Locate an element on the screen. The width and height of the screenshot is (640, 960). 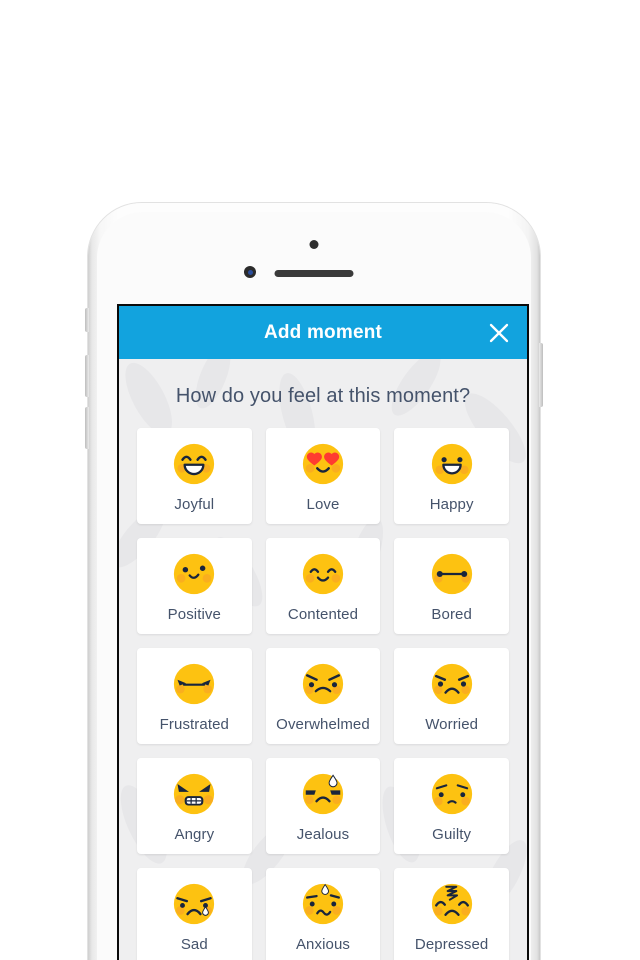
mood-tile-worried: Worried is located at coordinates (451, 696).